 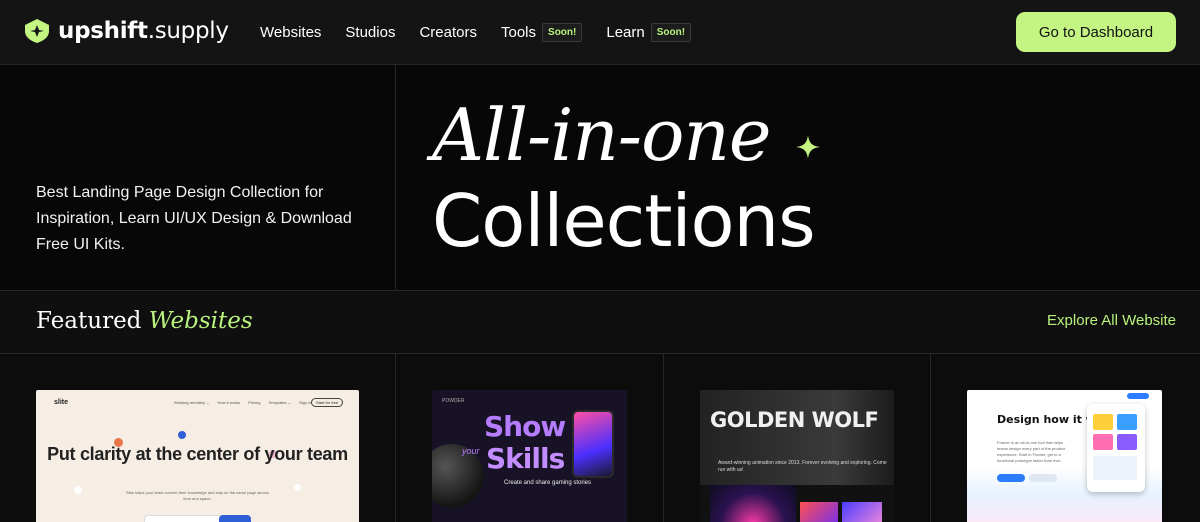 I want to click on card-cta: Start for free, so click(x=327, y=402).